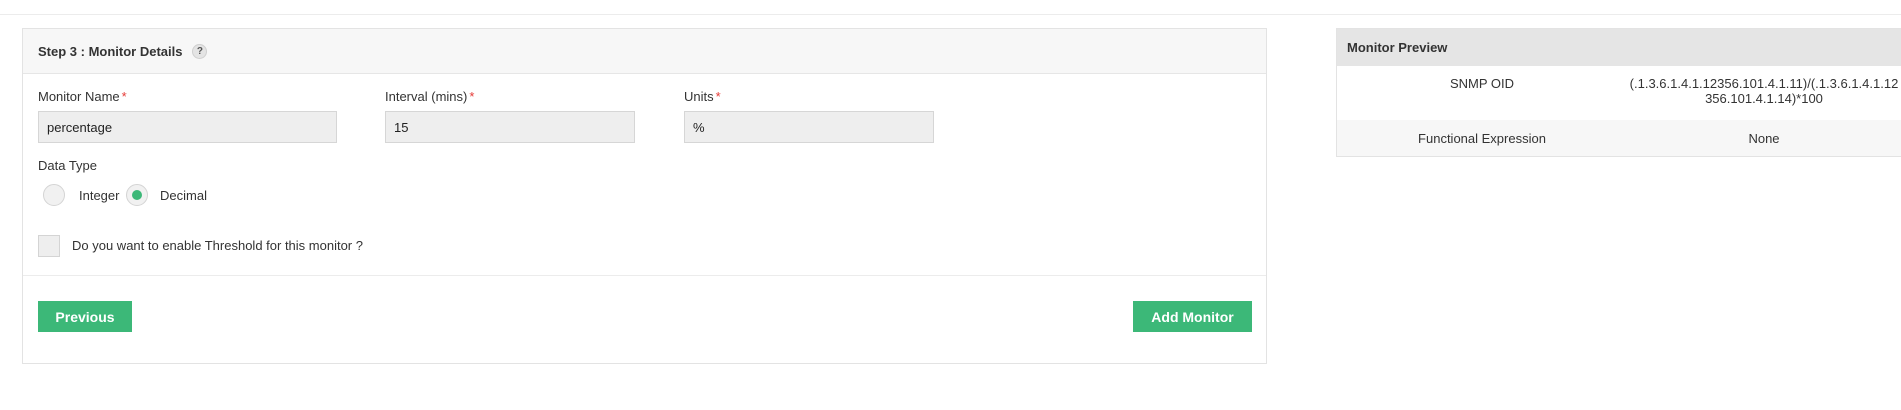  Describe the element at coordinates (1482, 83) in the screenshot. I see `preview-key: SNMP OID` at that location.